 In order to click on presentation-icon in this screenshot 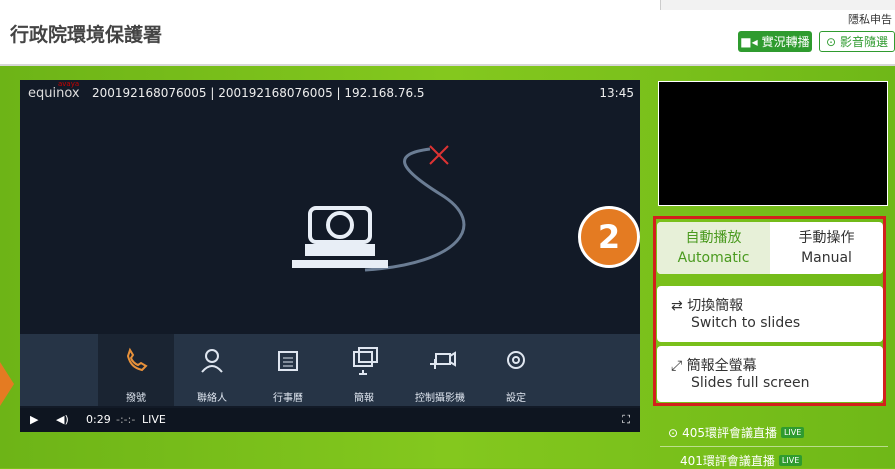, I will do `click(365, 361)`.